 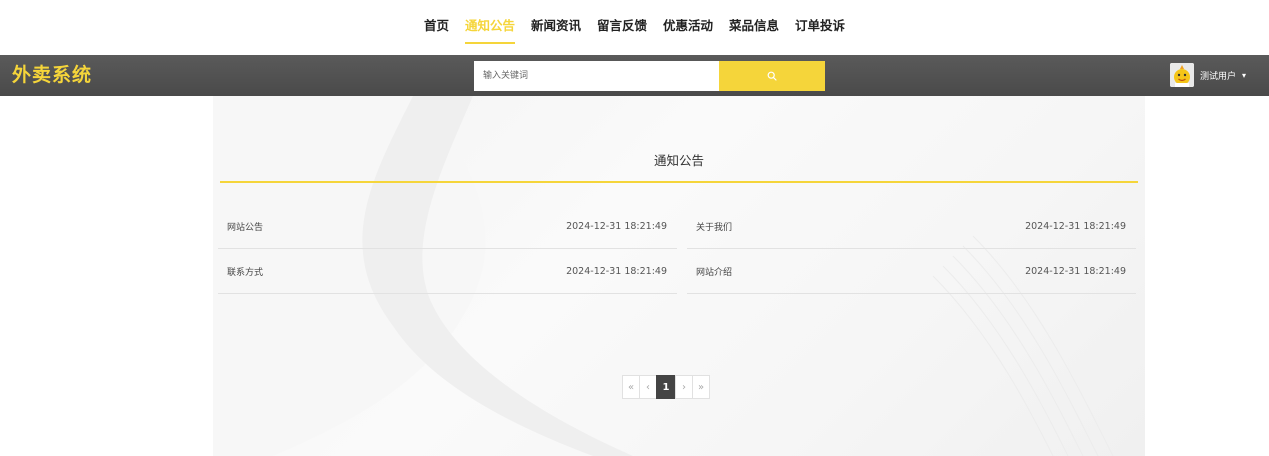 What do you see at coordinates (688, 30) in the screenshot?
I see `nav-item-promotions: 优惠活动` at bounding box center [688, 30].